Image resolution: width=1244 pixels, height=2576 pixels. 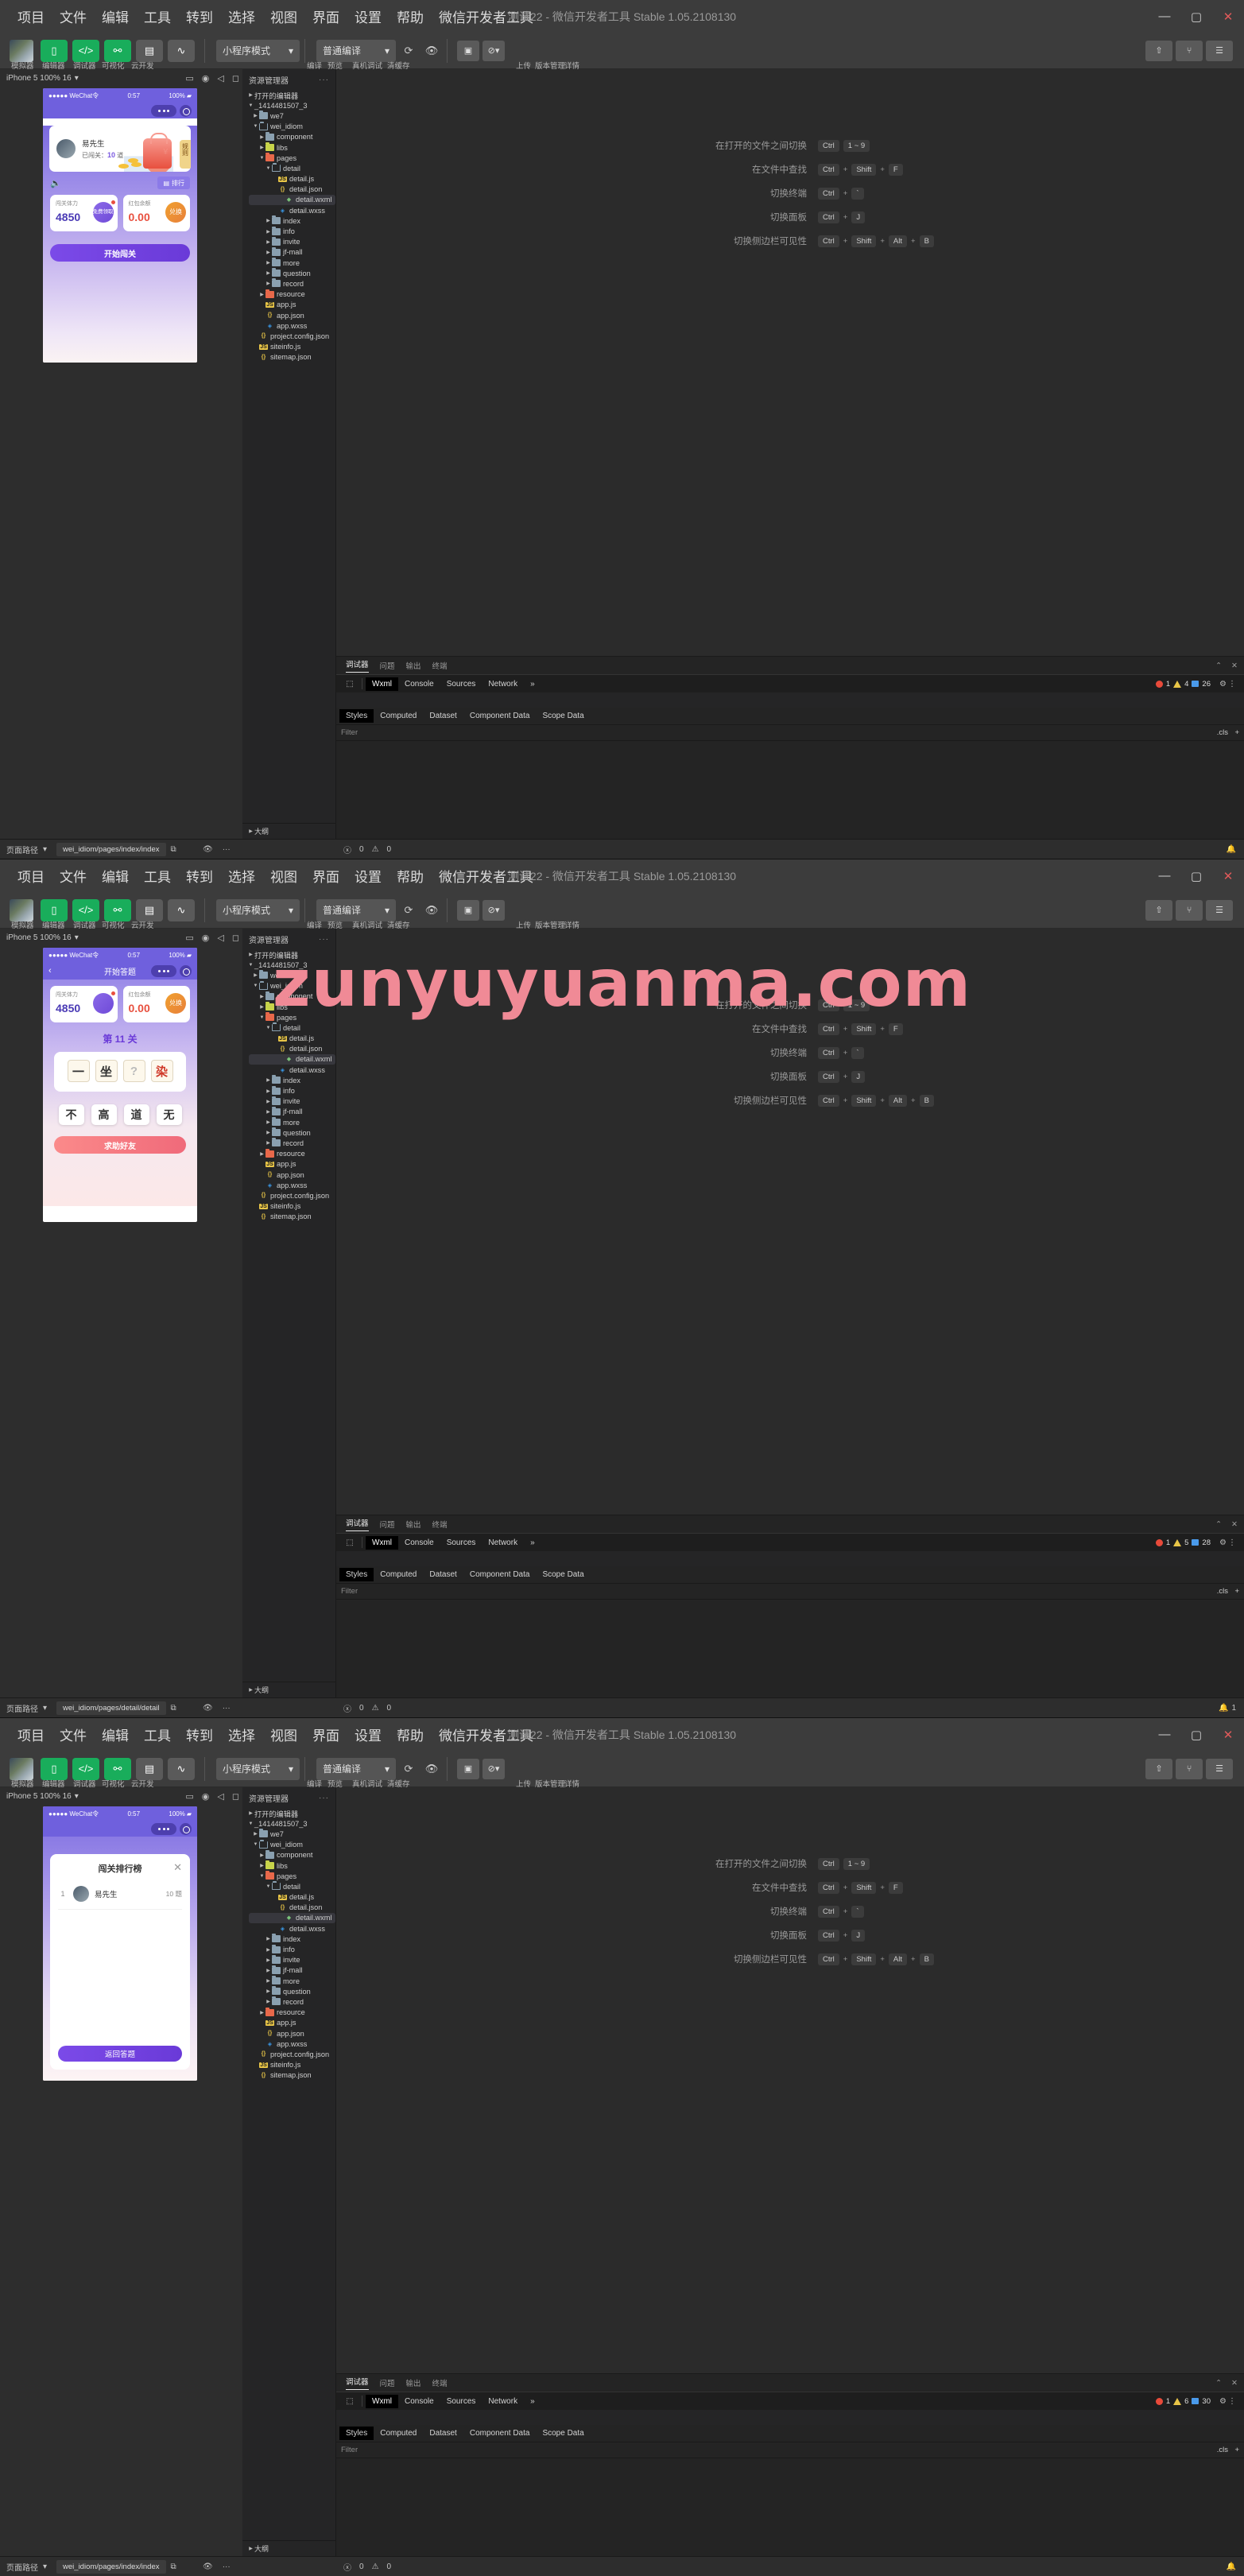 I want to click on inspect-element-icon-3: ⬚, so click(x=349, y=2402).